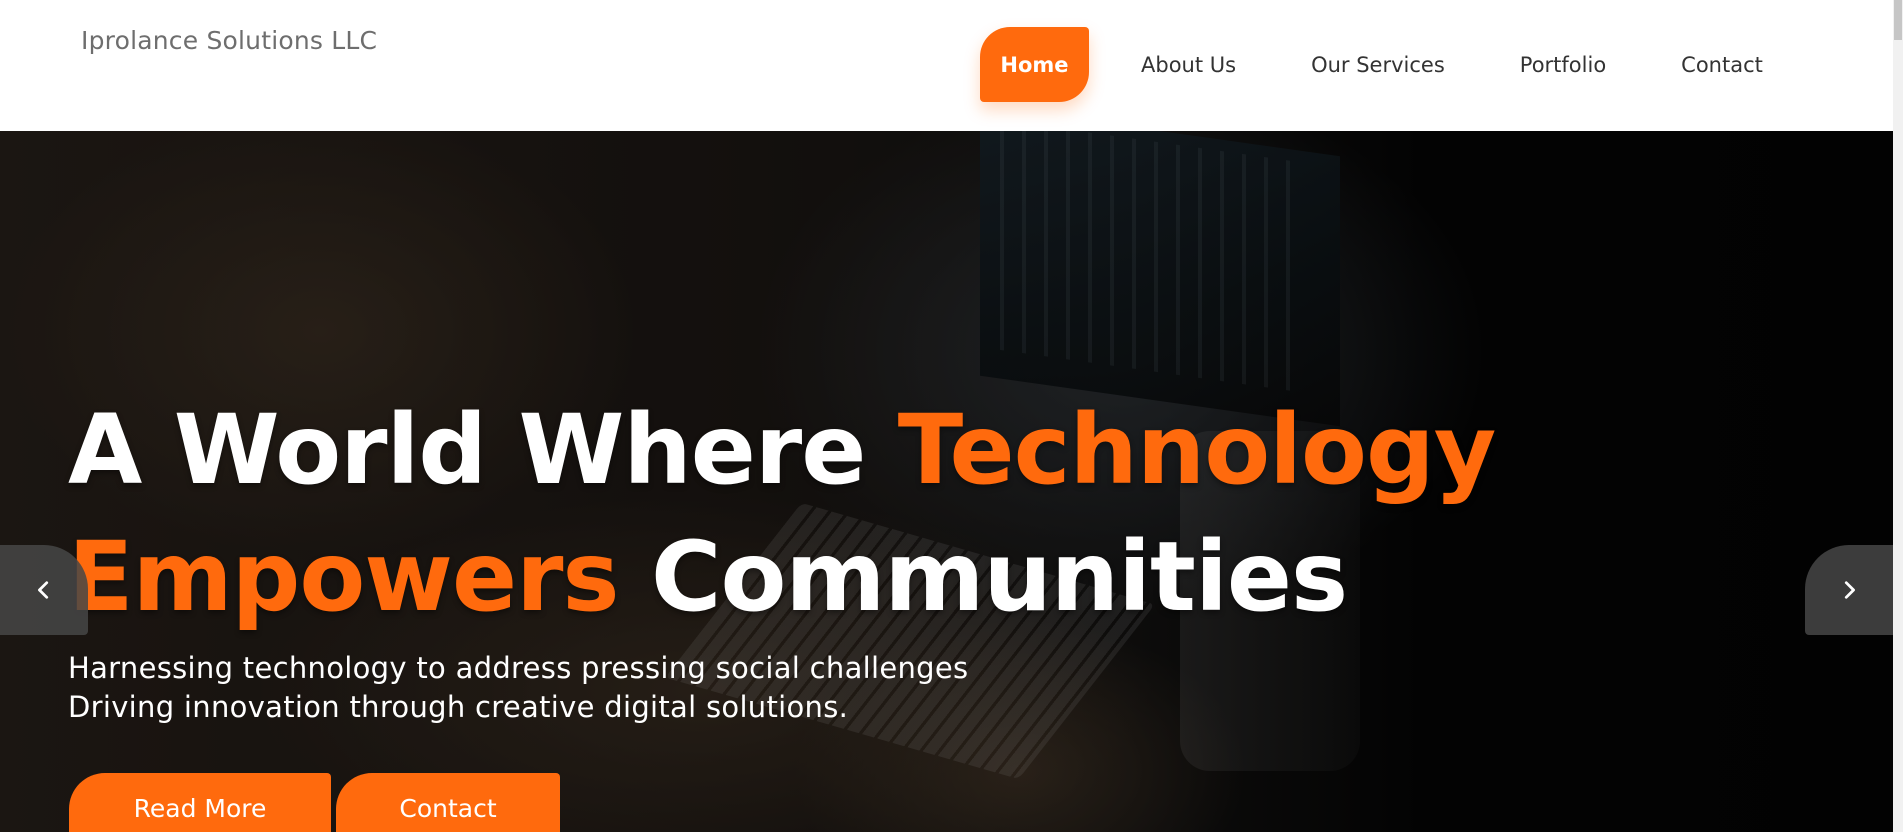 The image size is (1903, 832). I want to click on headline-line2-accent: Empowers, so click(344, 577).